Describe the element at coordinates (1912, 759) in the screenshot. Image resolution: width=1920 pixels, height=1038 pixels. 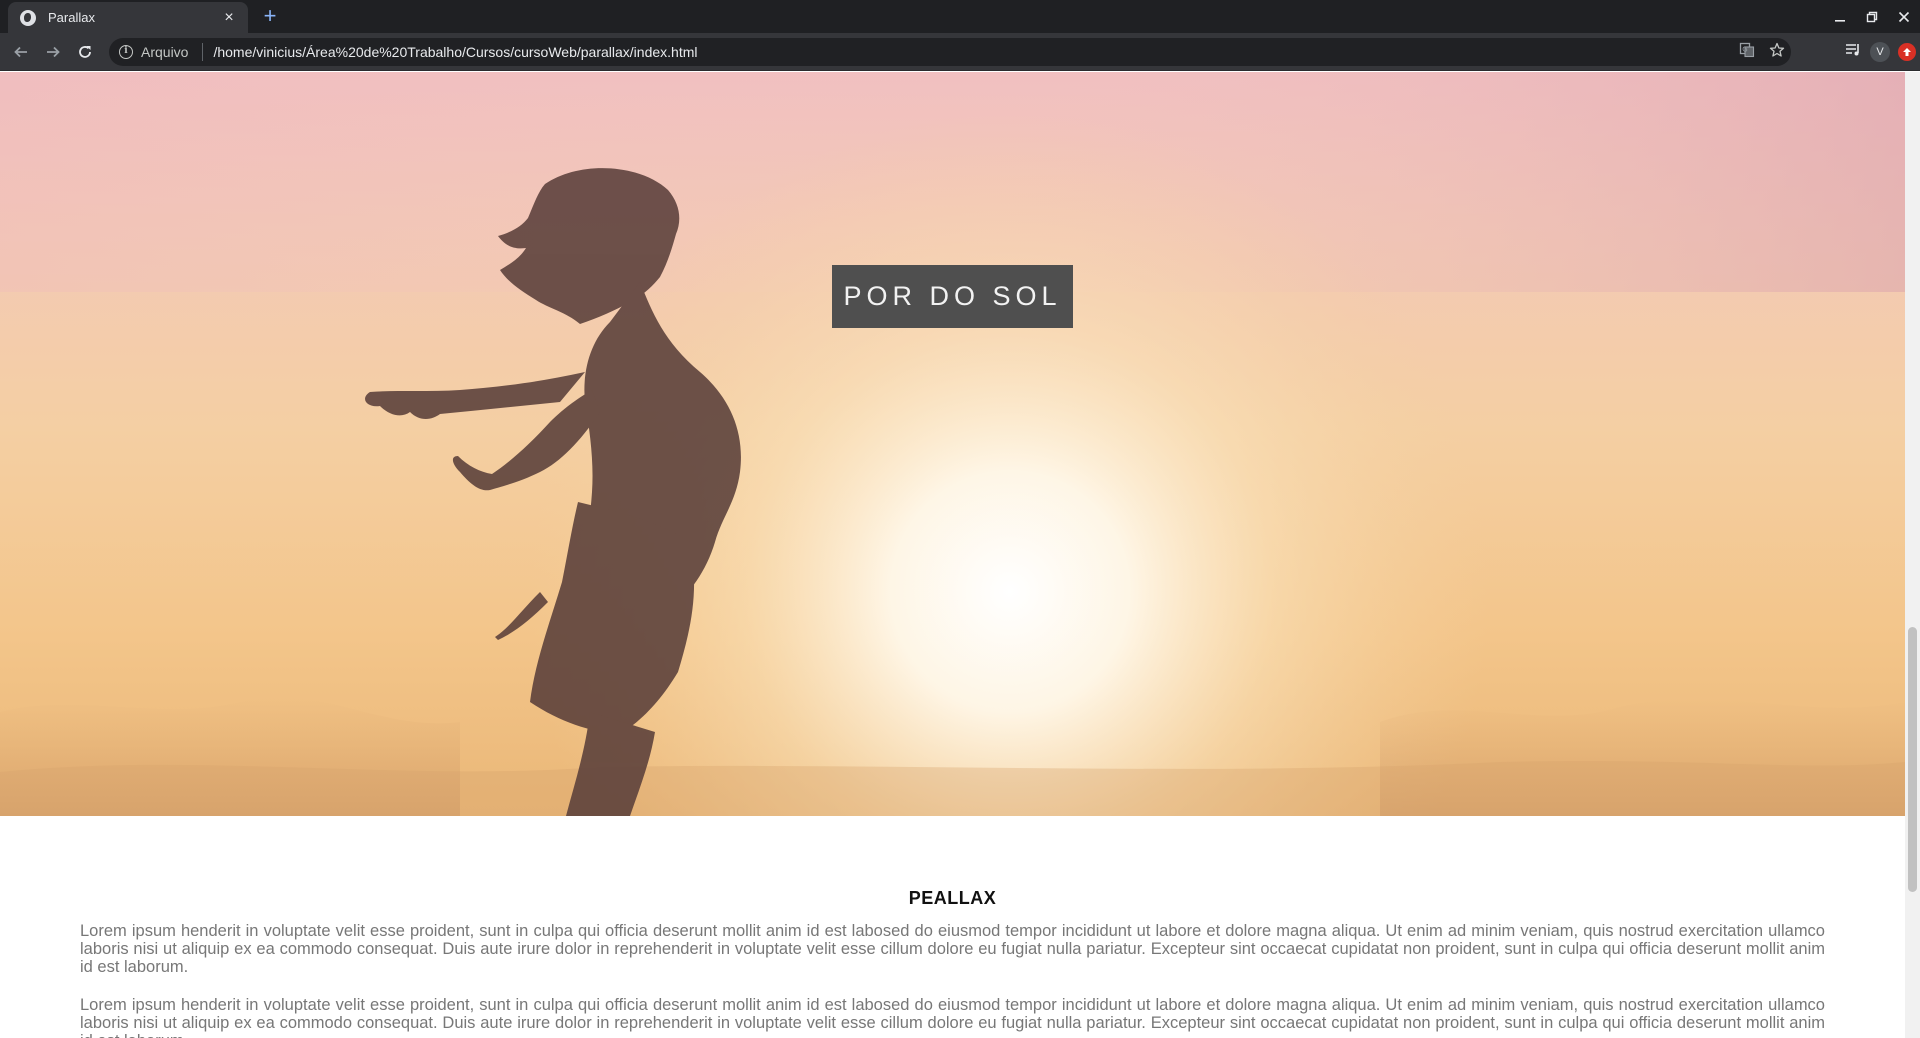
I see `scrollbar-thumb` at that location.